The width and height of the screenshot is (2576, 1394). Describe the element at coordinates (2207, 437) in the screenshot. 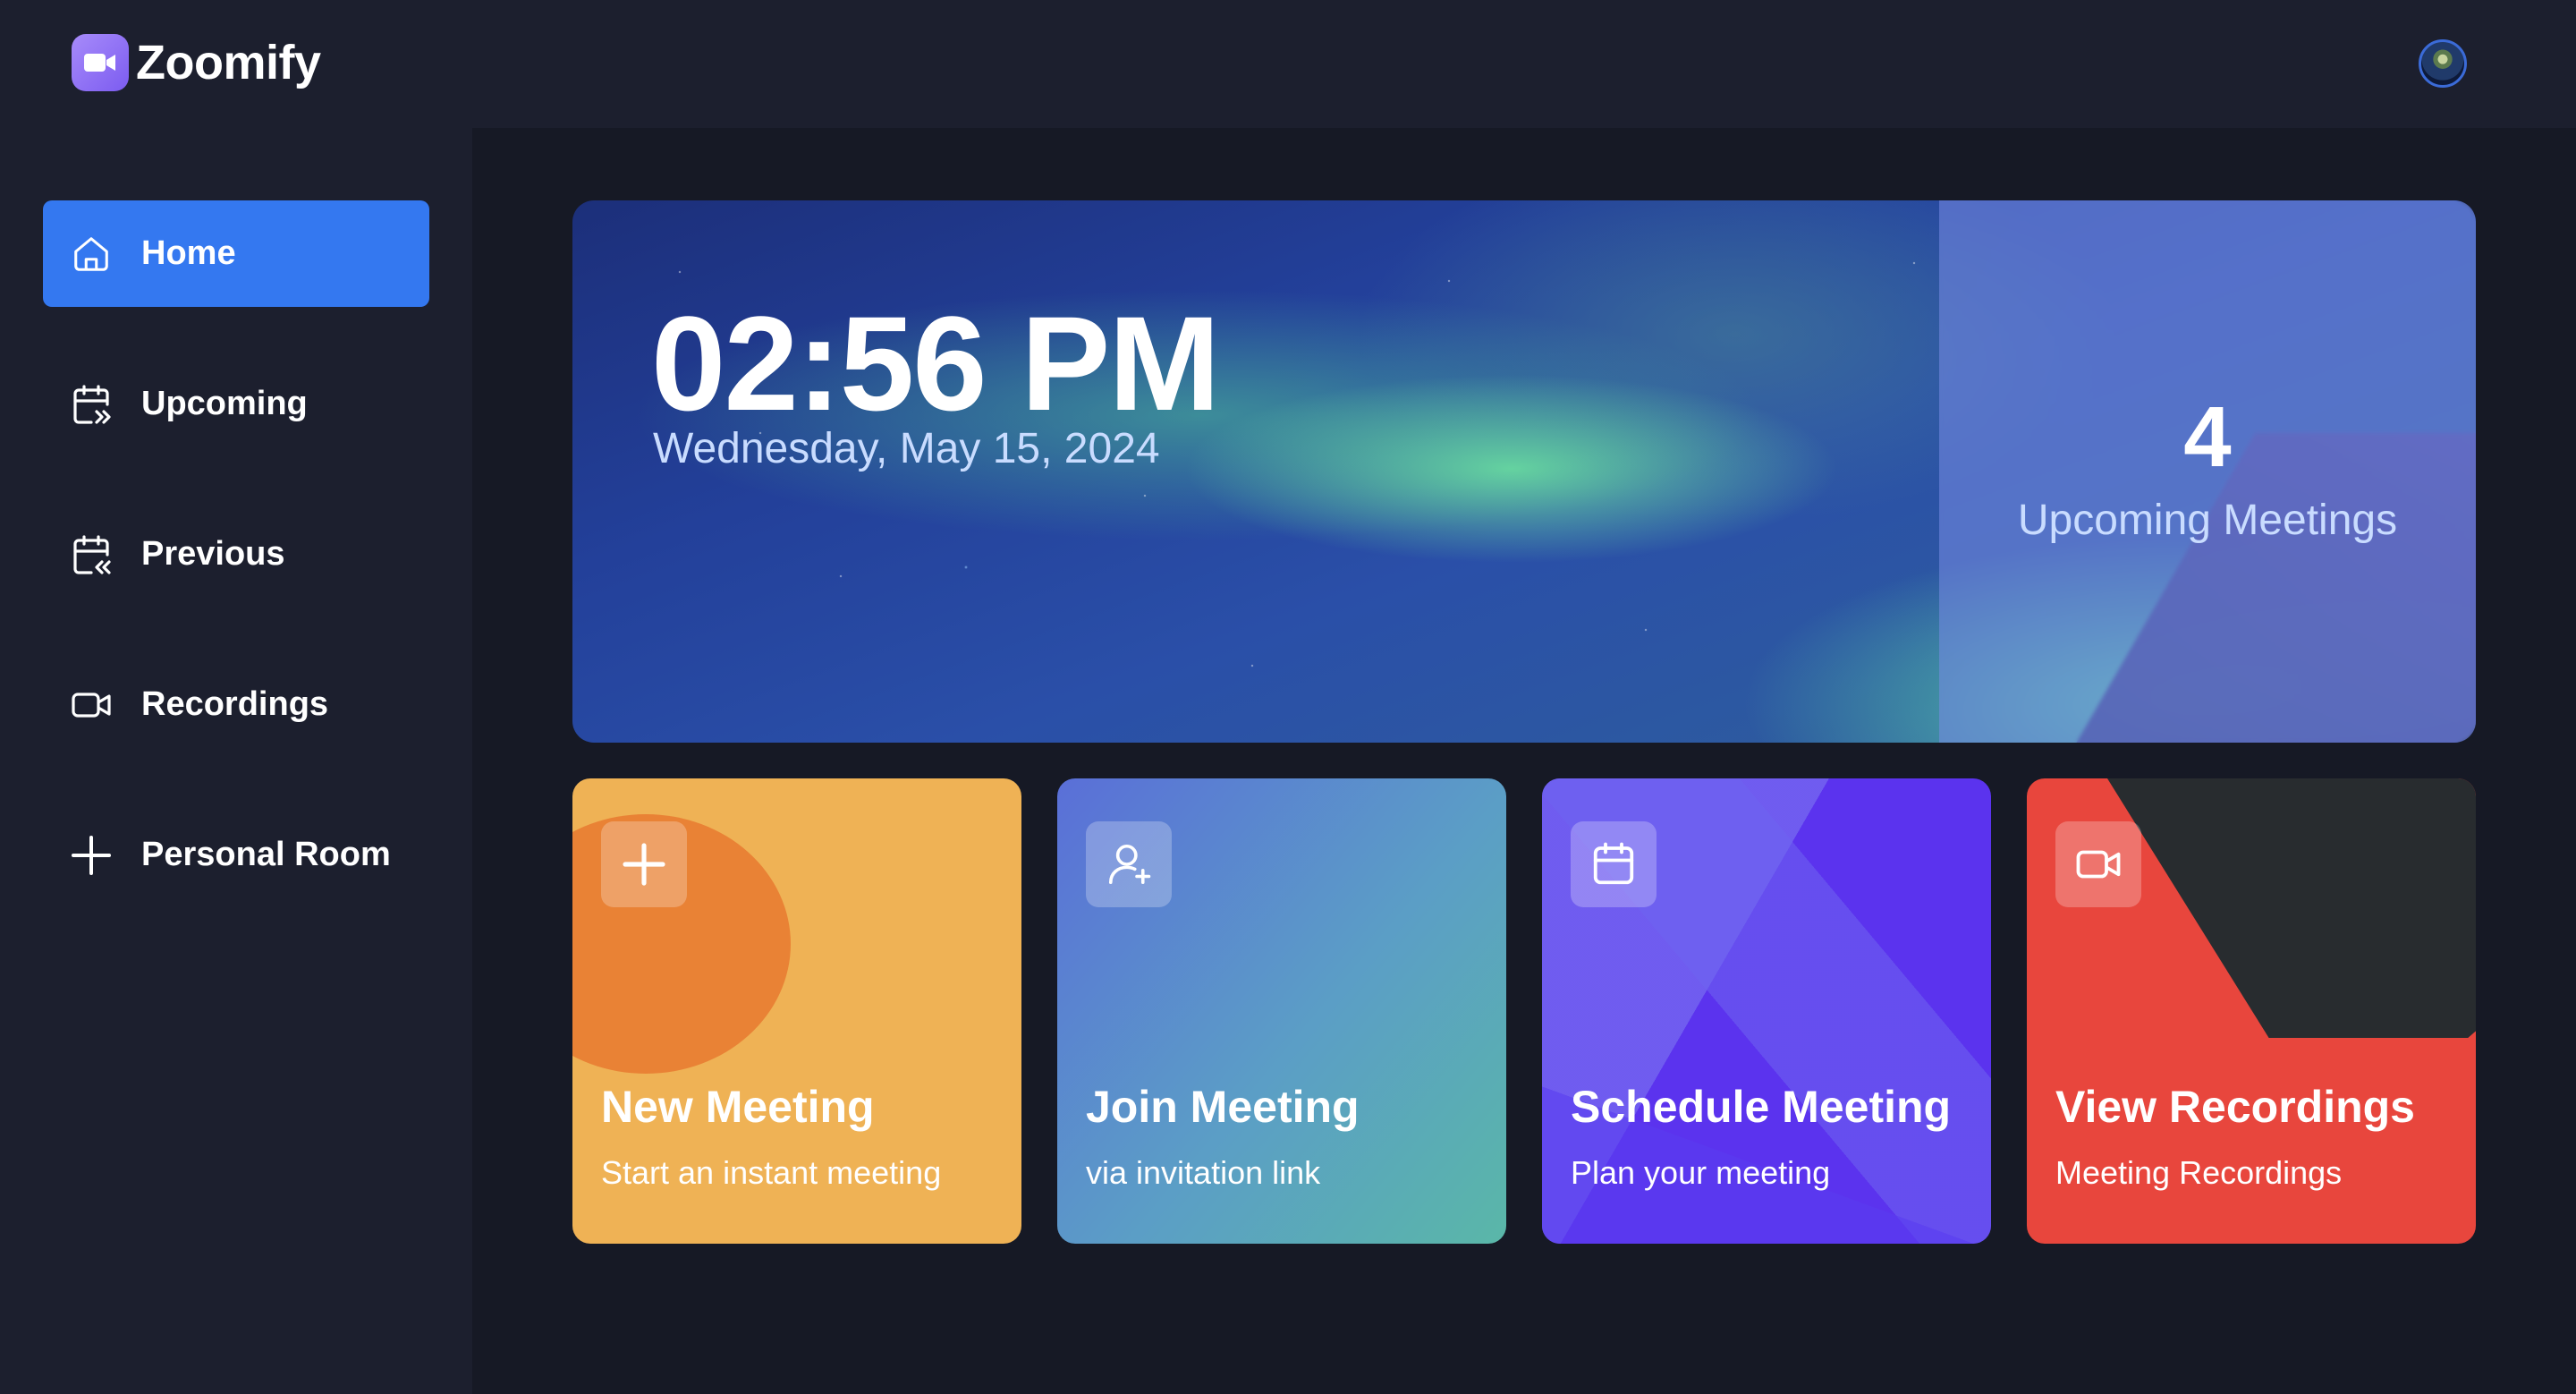

I see `upcoming-meetings-count: 4` at that location.